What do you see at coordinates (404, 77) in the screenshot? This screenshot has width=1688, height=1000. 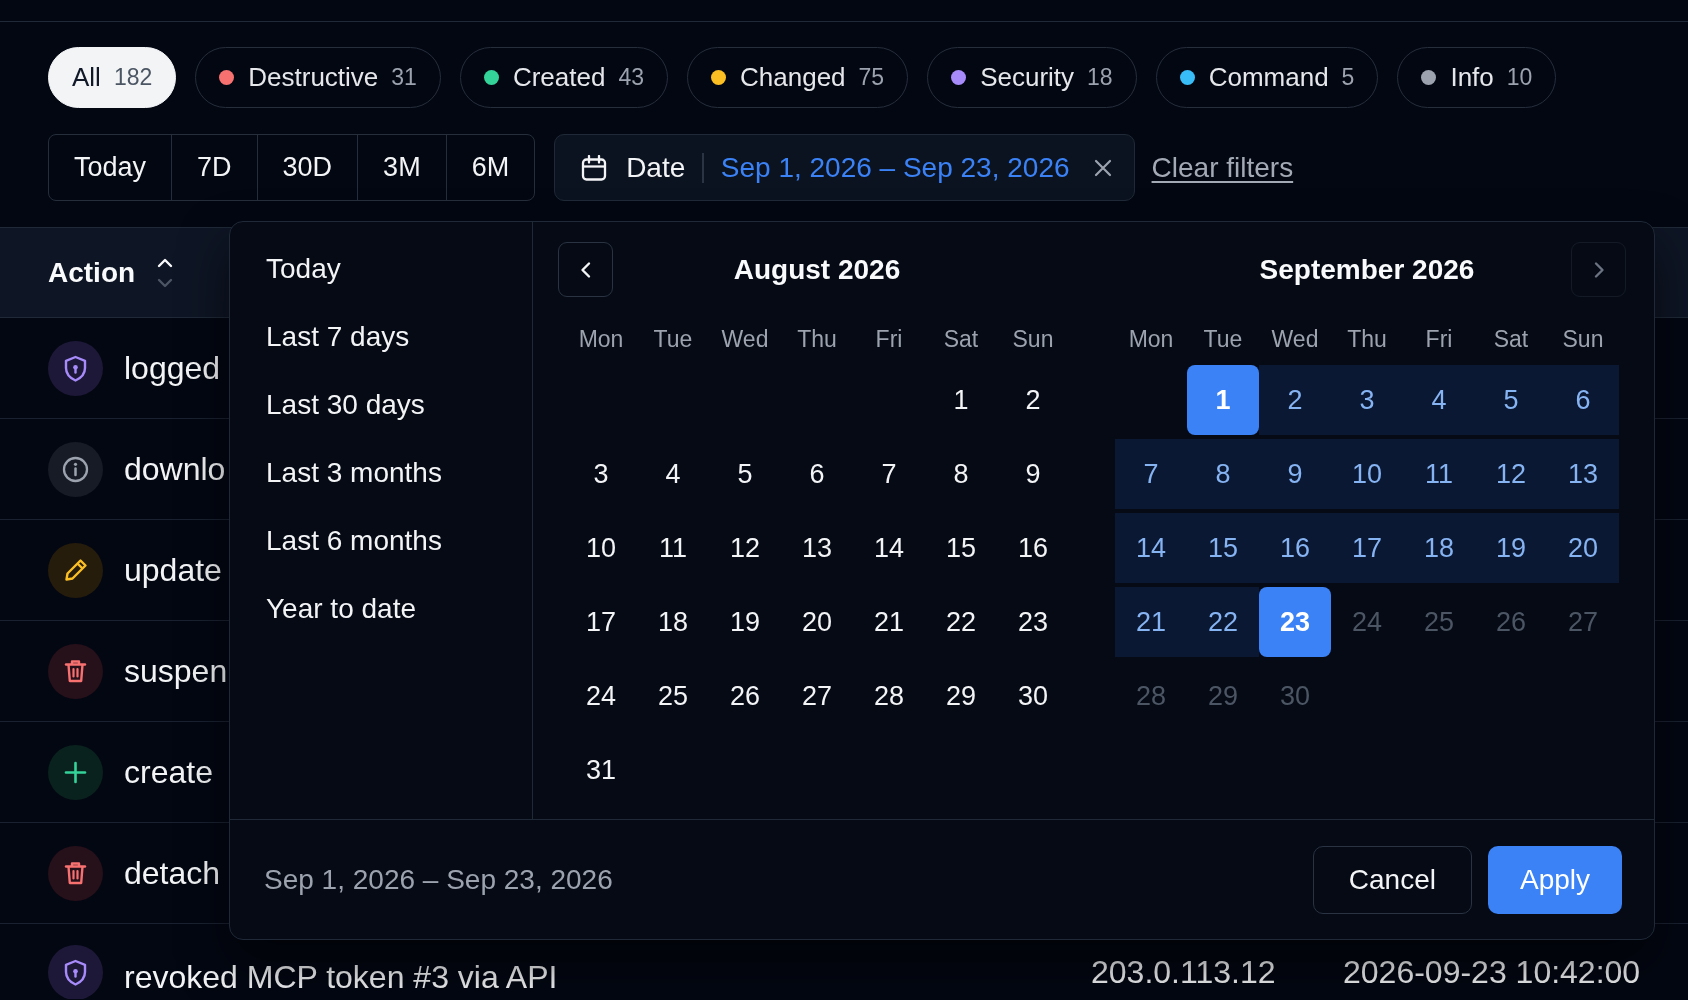 I see `category-count: 31` at bounding box center [404, 77].